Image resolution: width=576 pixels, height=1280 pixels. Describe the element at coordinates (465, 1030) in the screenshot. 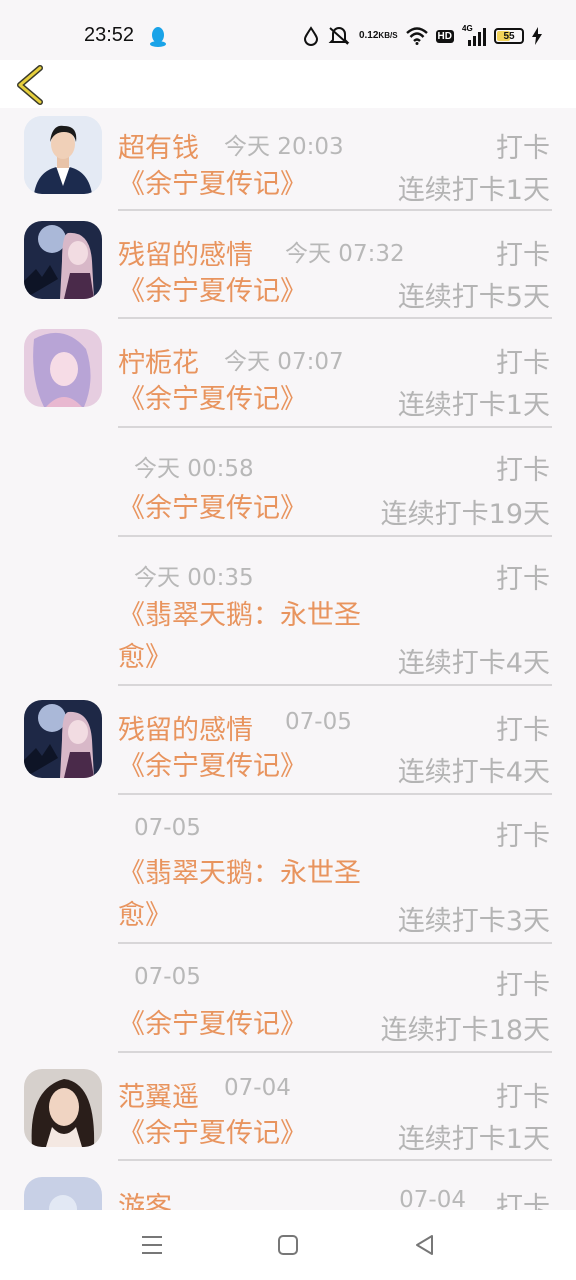

I see `streak-count: 连续打卡18天` at that location.